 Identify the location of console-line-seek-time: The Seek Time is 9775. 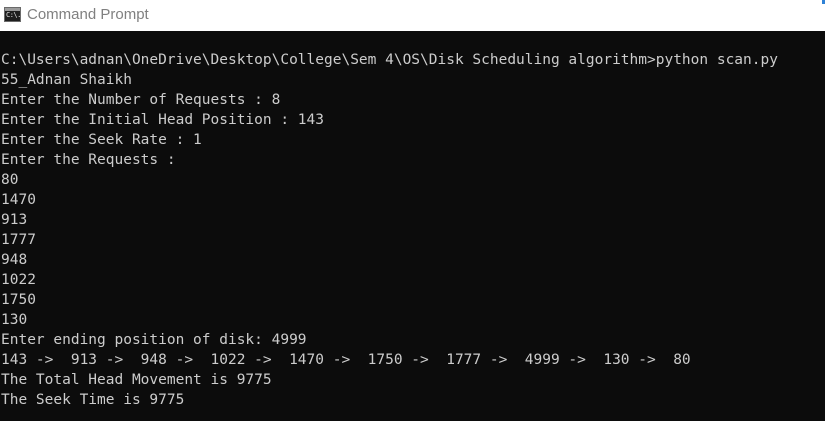
(93, 400).